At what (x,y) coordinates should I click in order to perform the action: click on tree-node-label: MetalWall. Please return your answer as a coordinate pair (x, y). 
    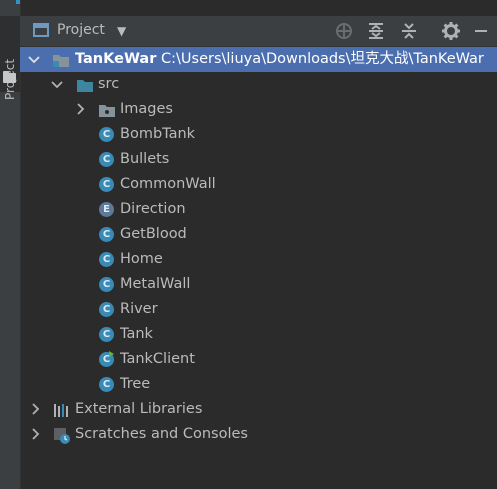
    Looking at the image, I should click on (155, 284).